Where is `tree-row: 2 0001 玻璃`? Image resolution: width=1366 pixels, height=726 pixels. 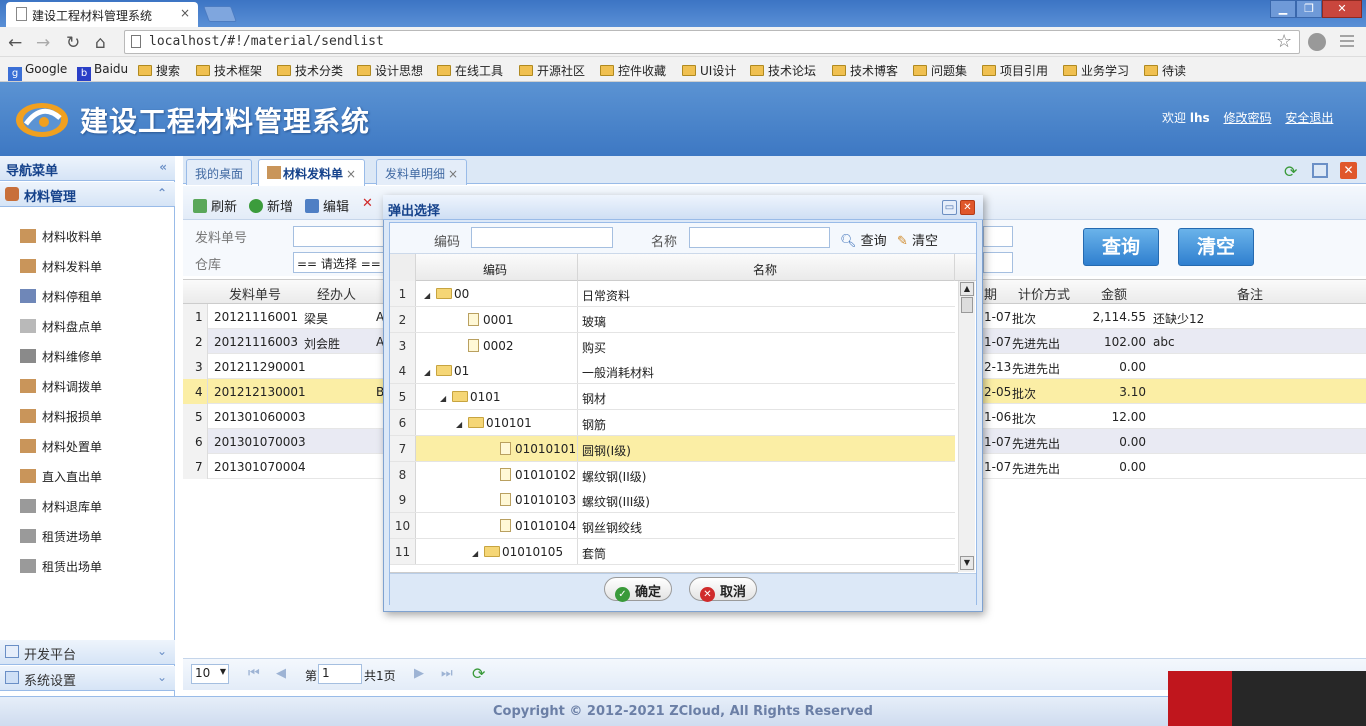
tree-row: 2 0001 玻璃 is located at coordinates (672, 319).